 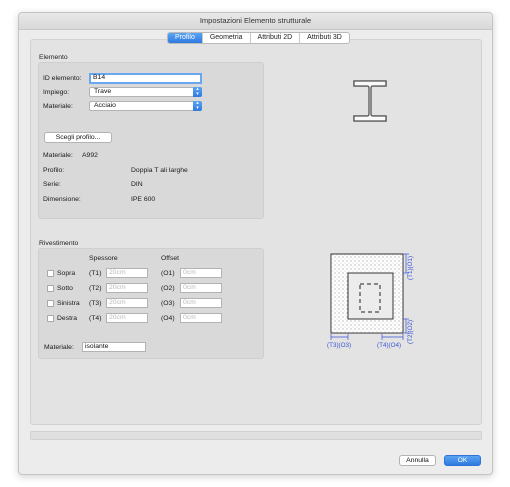 What do you see at coordinates (145, 92) in the screenshot?
I see `impiego-select: Trave ▴ ▾` at bounding box center [145, 92].